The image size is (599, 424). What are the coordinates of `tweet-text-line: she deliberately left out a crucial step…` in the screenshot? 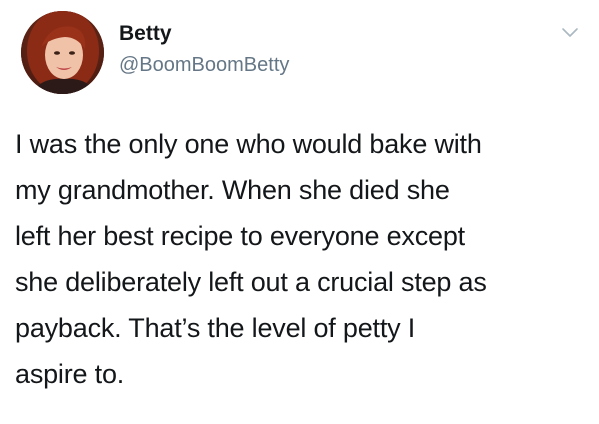 It's located at (251, 282).